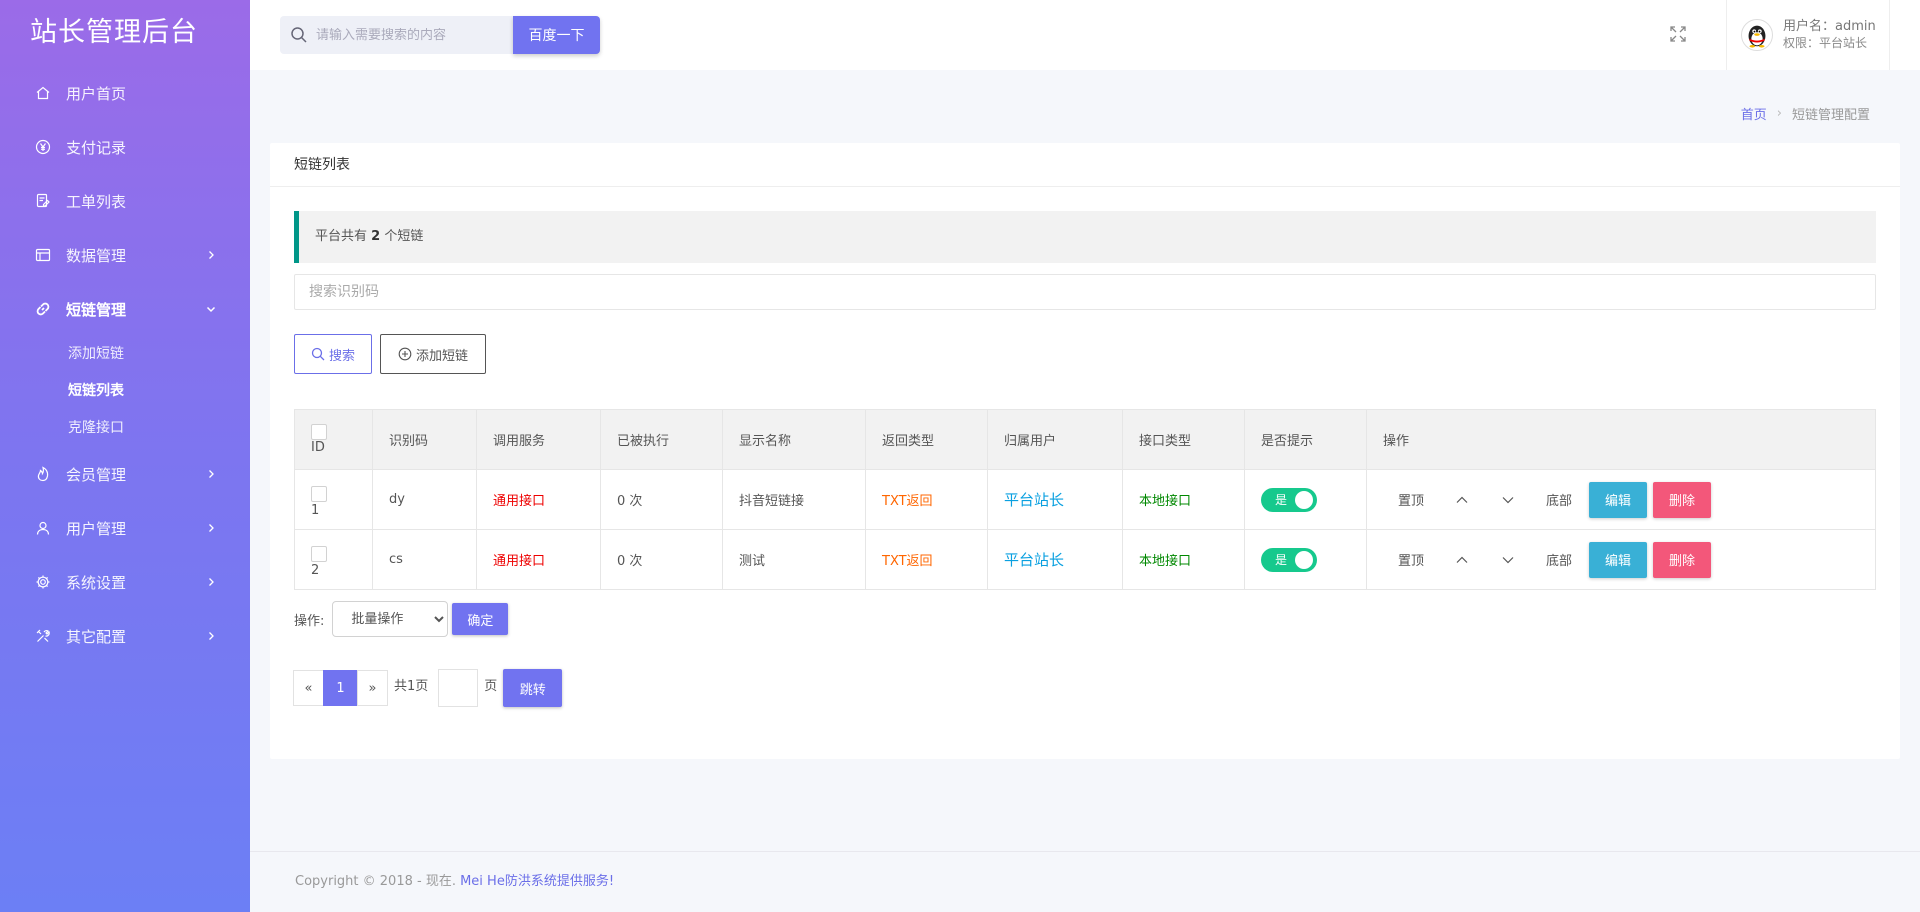 Image resolution: width=1920 pixels, height=912 pixels. I want to click on sidebar-item-data: 数据管理, so click(125, 255).